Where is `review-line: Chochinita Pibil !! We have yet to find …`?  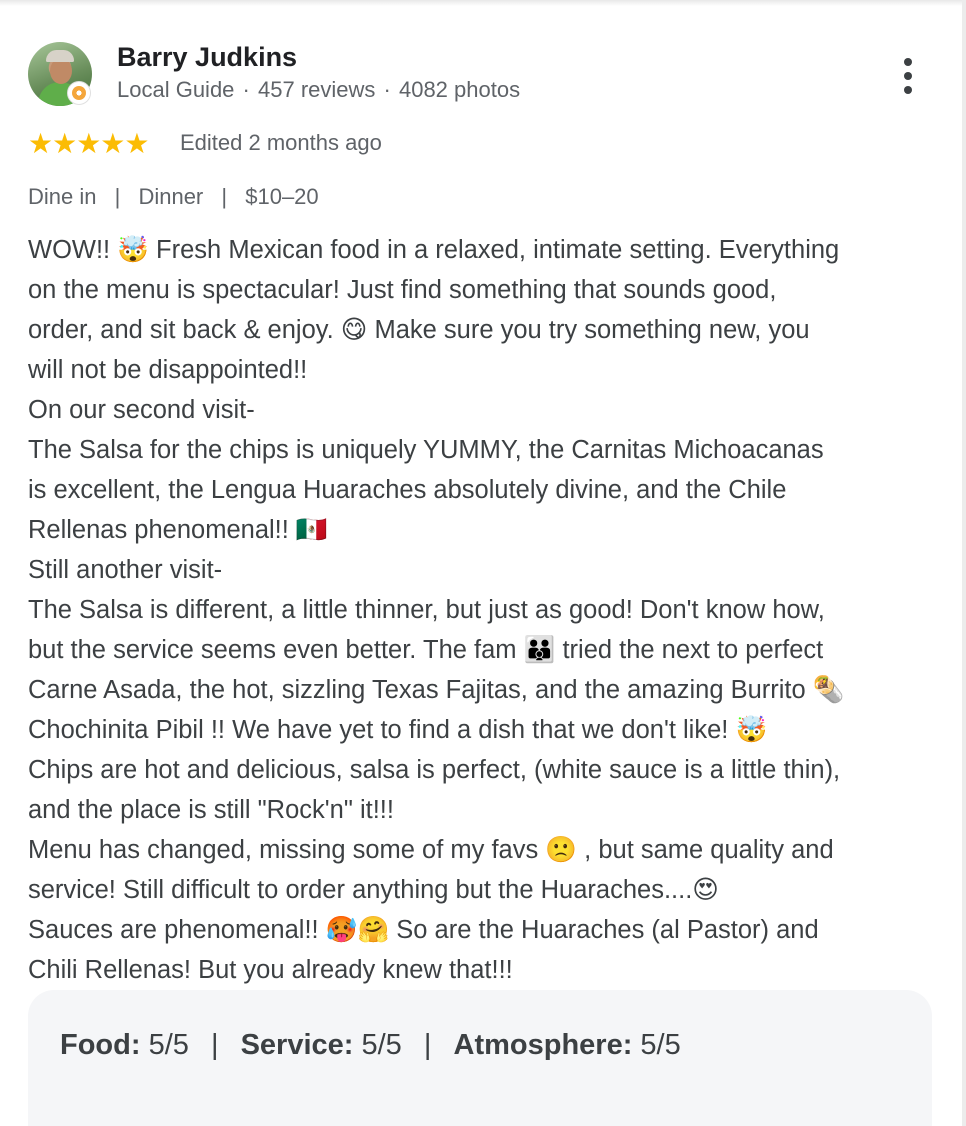 review-line: Chochinita Pibil !! We have yet to find … is located at coordinates (398, 730).